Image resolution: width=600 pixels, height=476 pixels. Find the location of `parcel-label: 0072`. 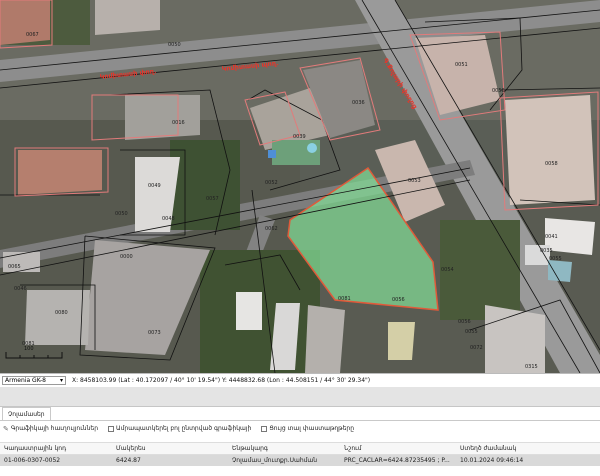

parcel-label: 0072 is located at coordinates (476, 348).